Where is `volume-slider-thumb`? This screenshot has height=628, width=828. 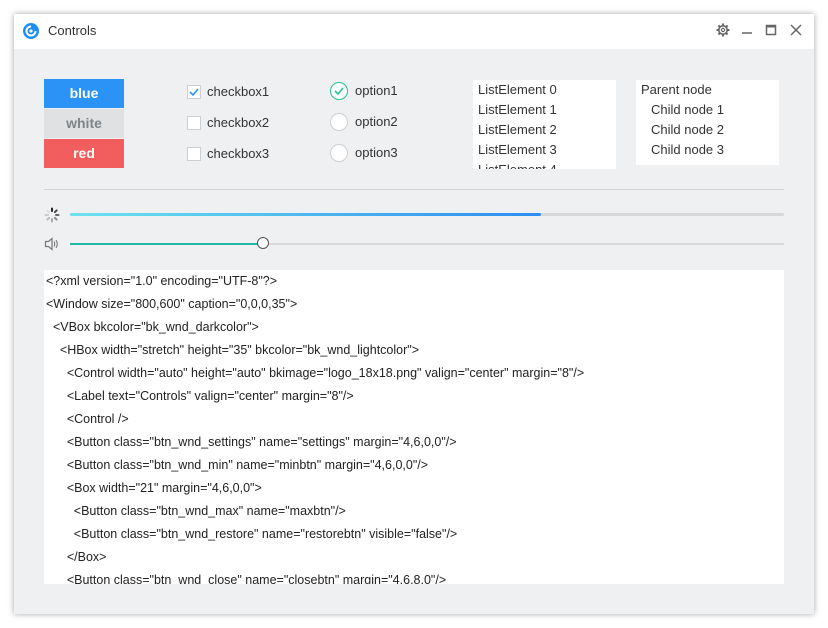
volume-slider-thumb is located at coordinates (262, 243).